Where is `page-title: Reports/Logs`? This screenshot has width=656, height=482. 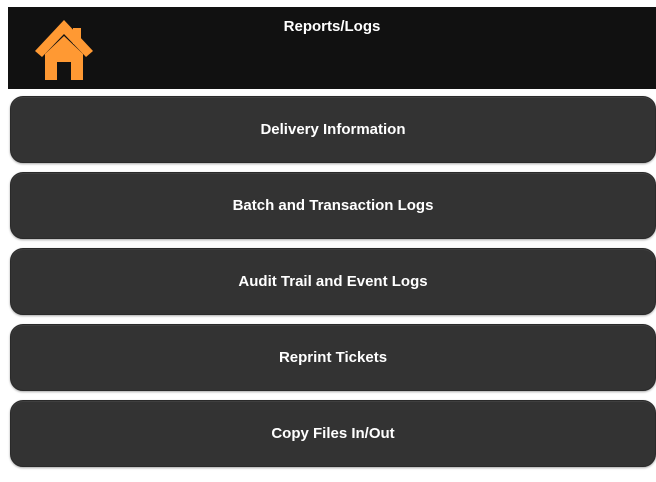 page-title: Reports/Logs is located at coordinates (332, 26).